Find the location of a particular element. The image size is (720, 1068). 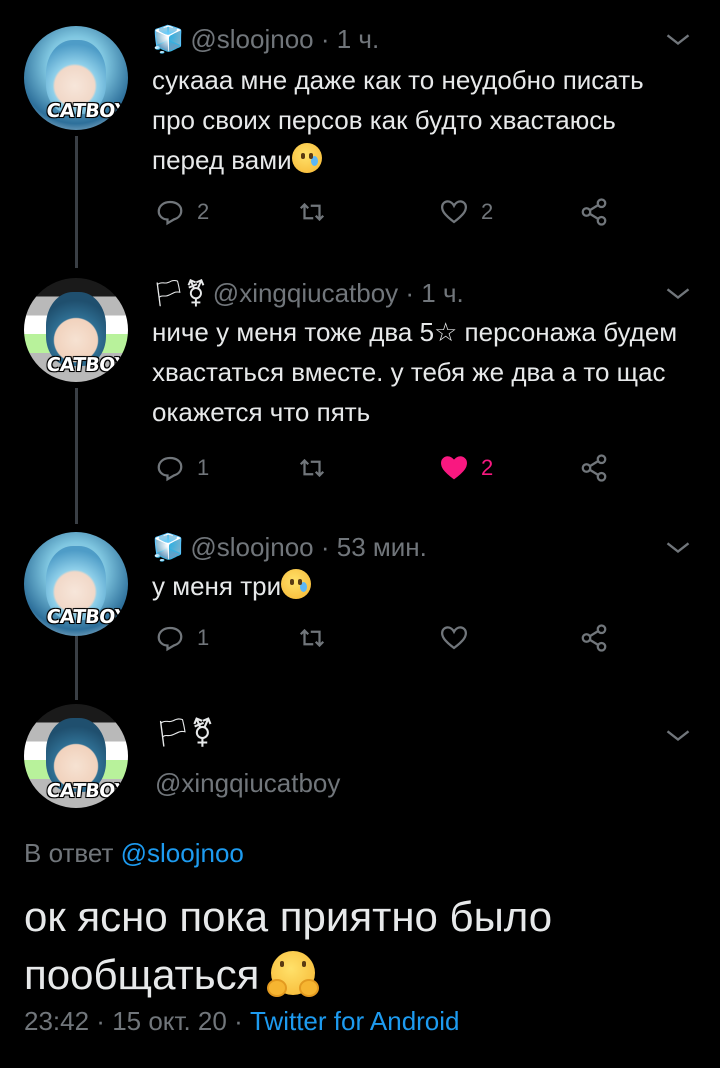

tweet-actions: 2 2 is located at coordinates (395, 212).